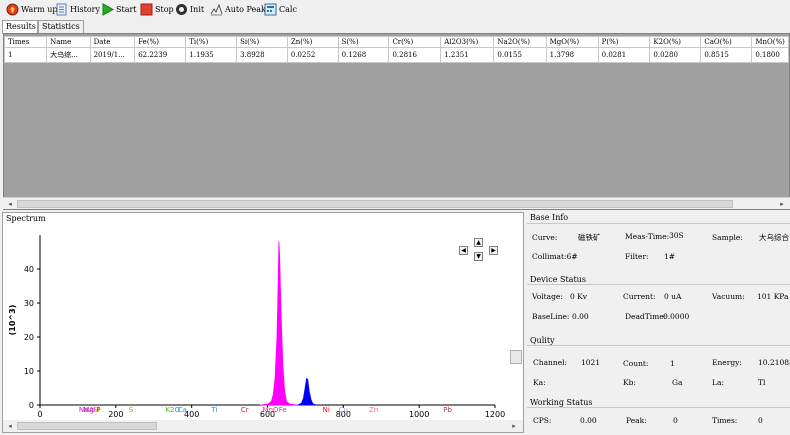  What do you see at coordinates (770, 42) in the screenshot?
I see `col-header: MnO(%)` at bounding box center [770, 42].